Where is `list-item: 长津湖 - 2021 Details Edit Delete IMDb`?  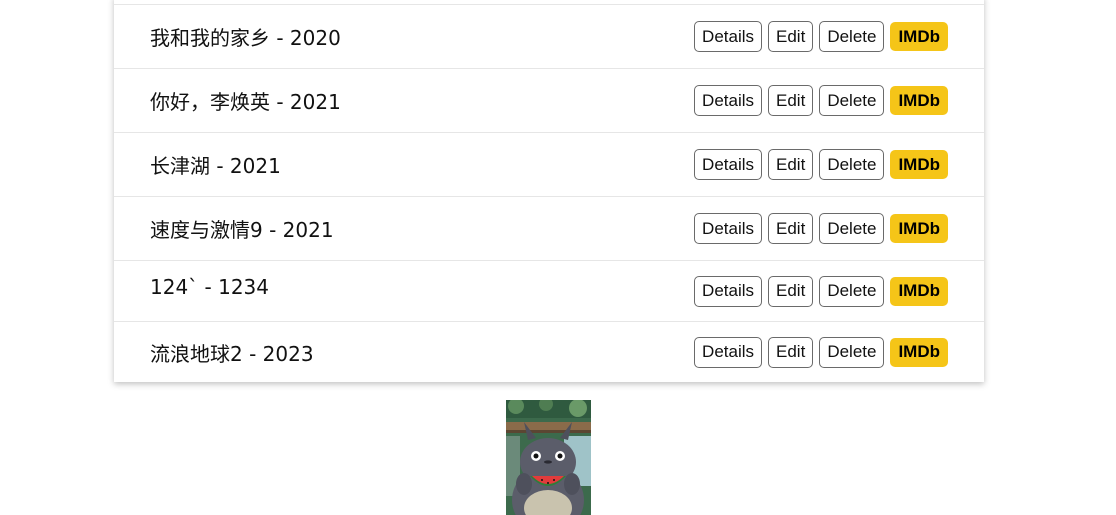
list-item: 长津湖 - 2021 Details Edit Delete IMDb is located at coordinates (549, 164).